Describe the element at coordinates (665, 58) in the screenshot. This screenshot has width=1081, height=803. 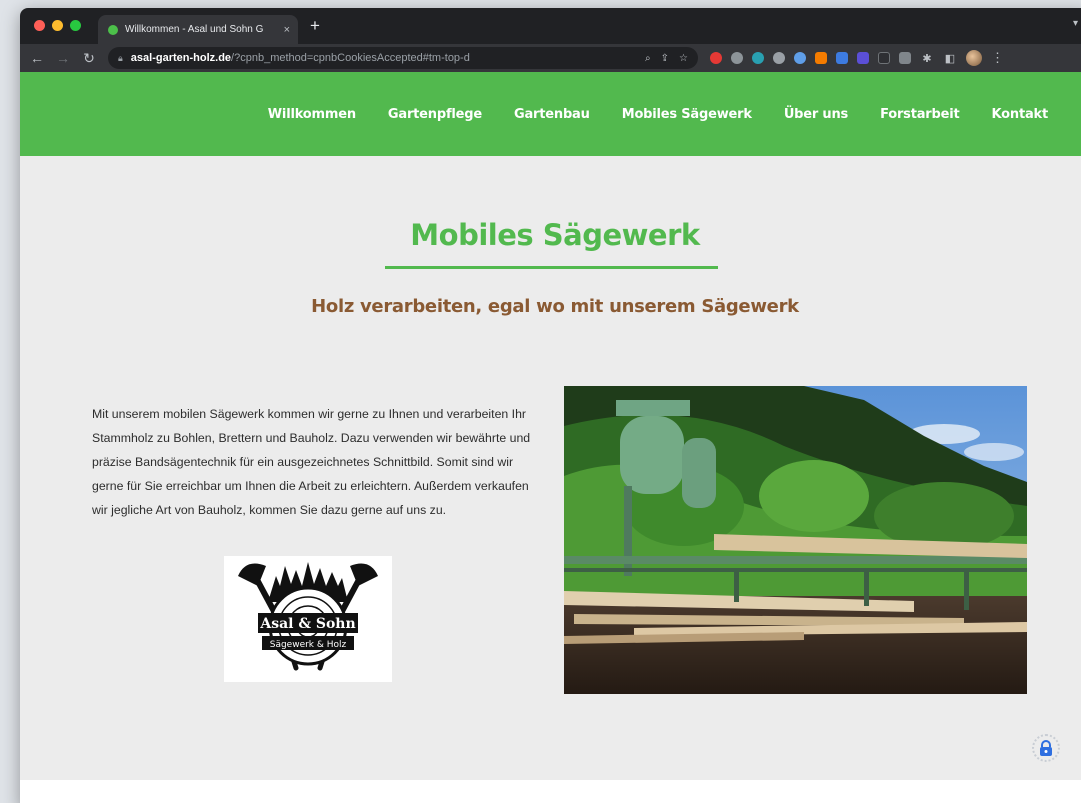
I see `share-icon: ⇪` at that location.